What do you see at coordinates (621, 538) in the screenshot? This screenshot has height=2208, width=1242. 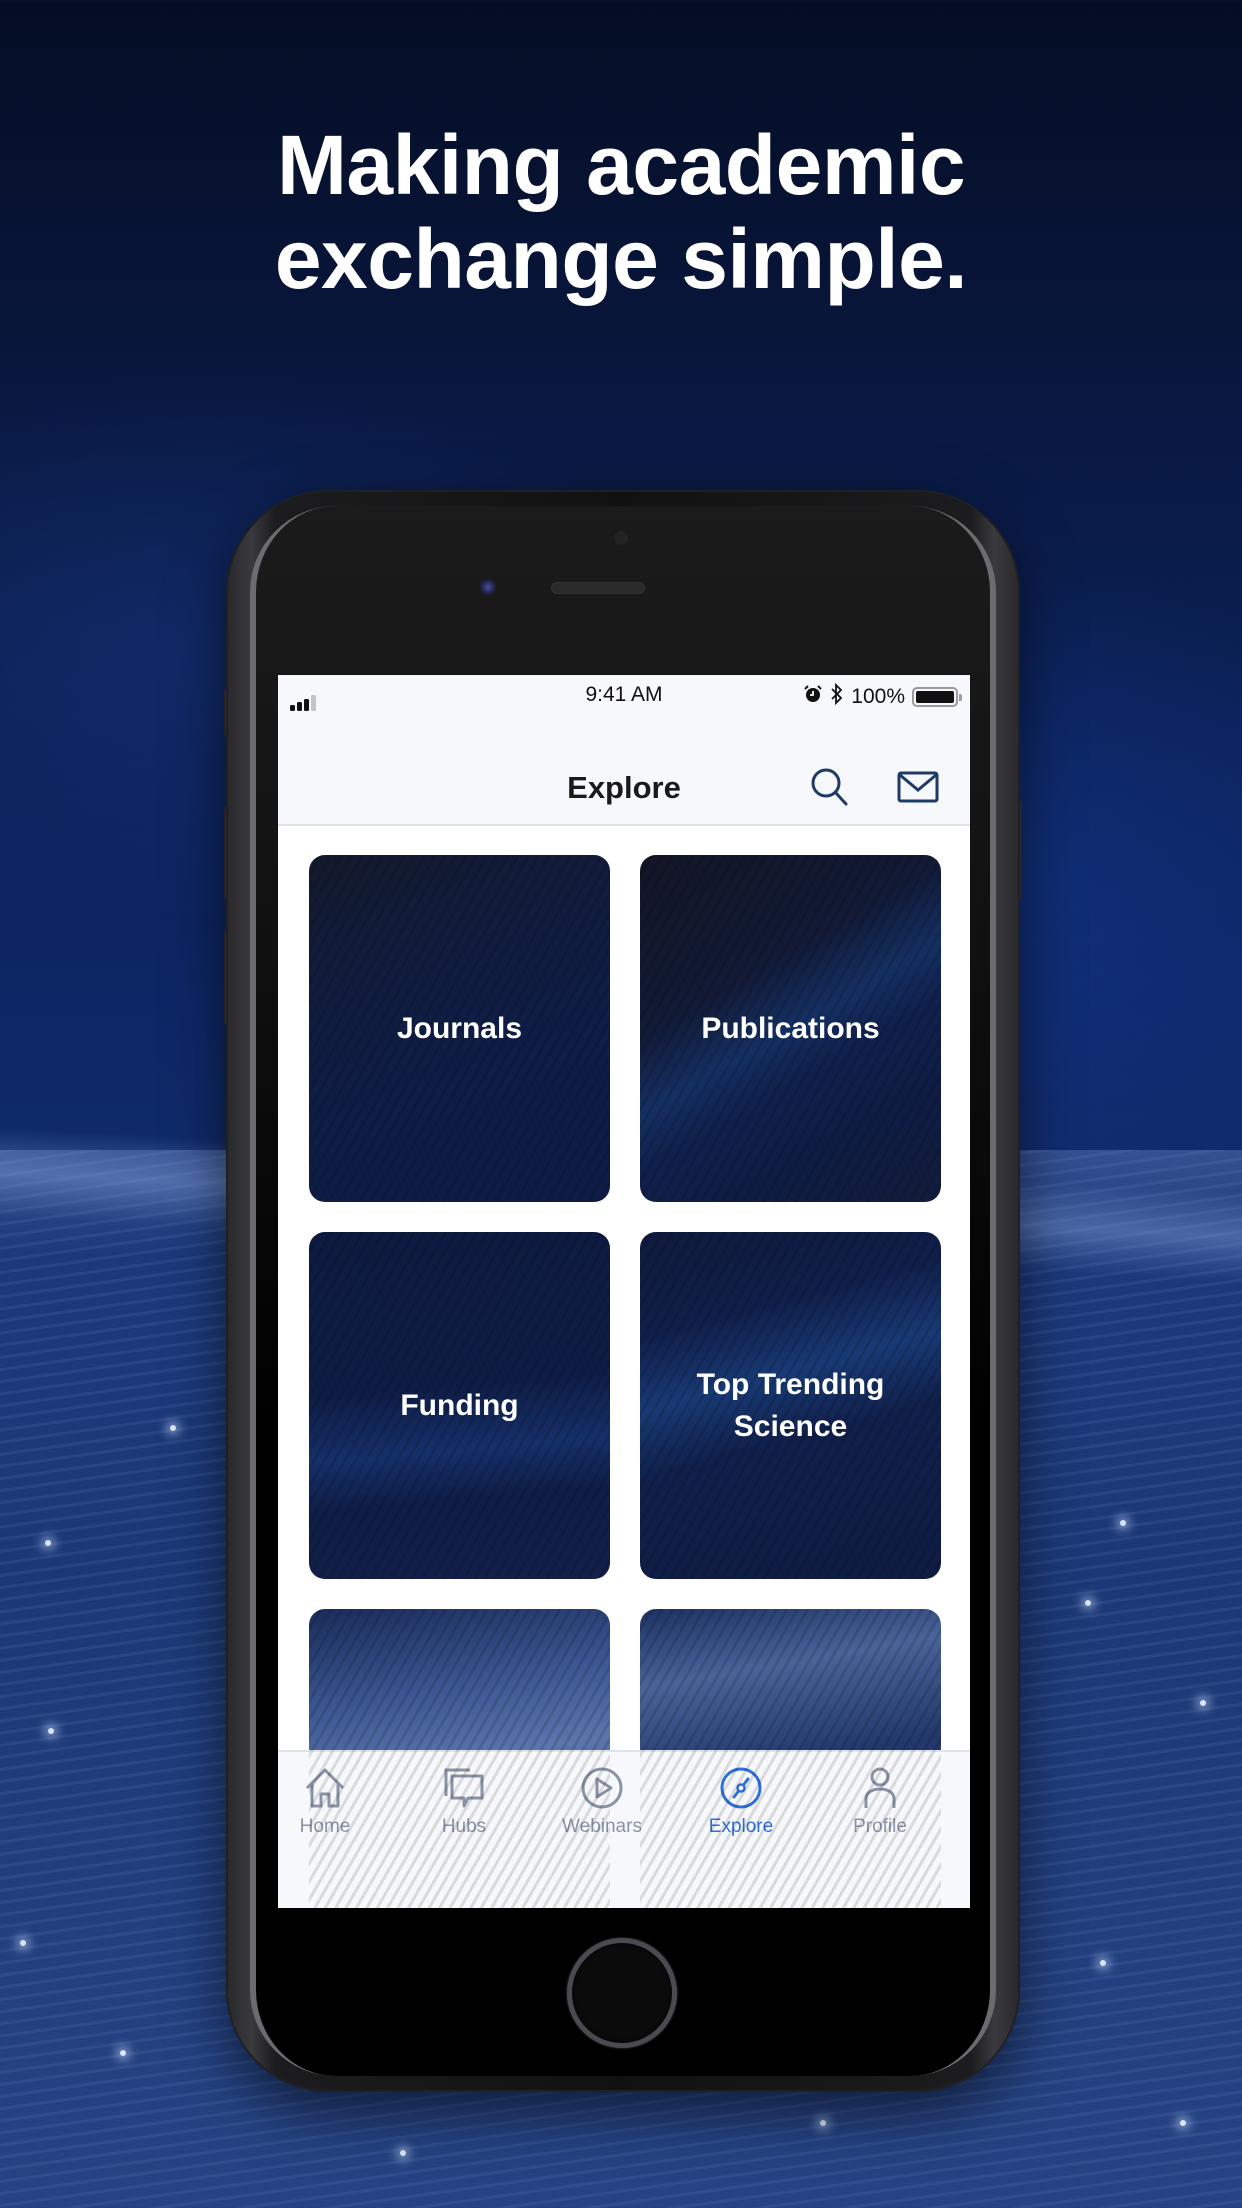 I see `proximity-sensor` at bounding box center [621, 538].